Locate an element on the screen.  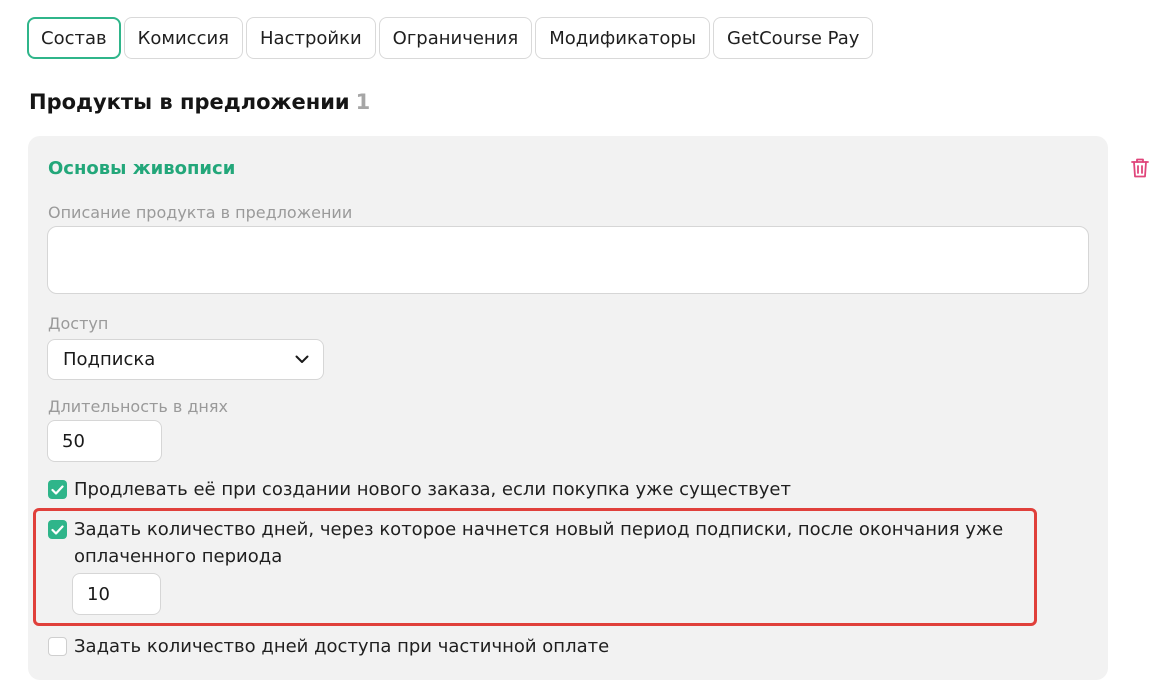
tab-commission: Комиссия is located at coordinates (183, 38).